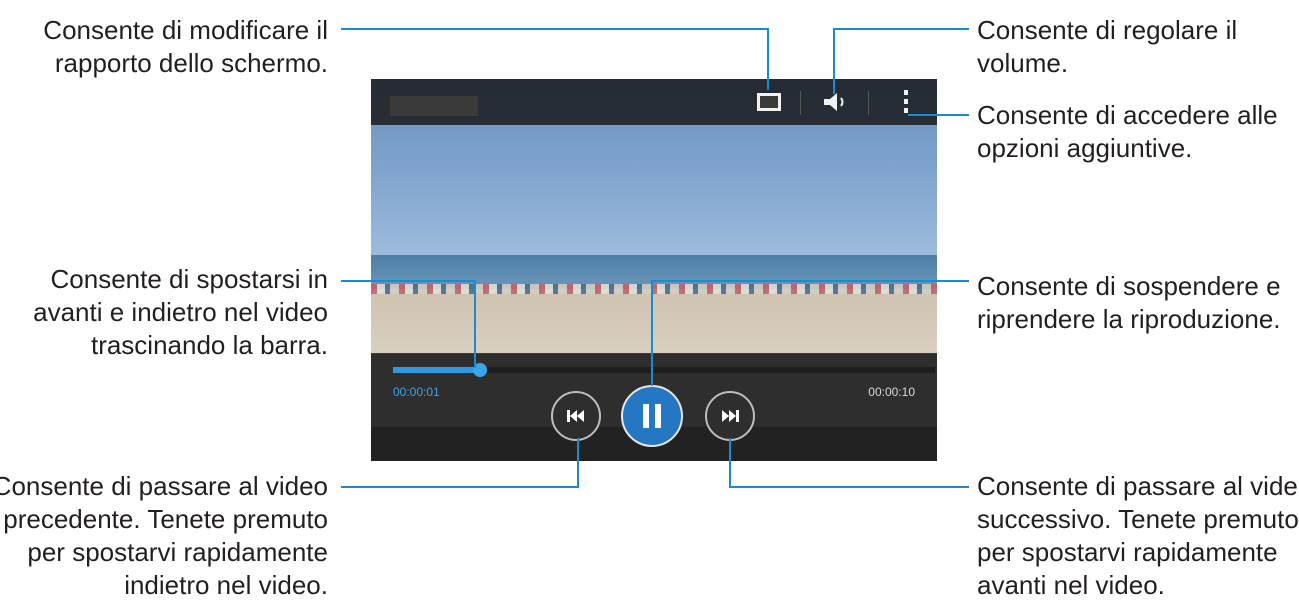 Image resolution: width=1299 pixels, height=602 pixels. Describe the element at coordinates (185, 30) in the screenshot. I see `callout-text-line: Consente di modificare il` at that location.